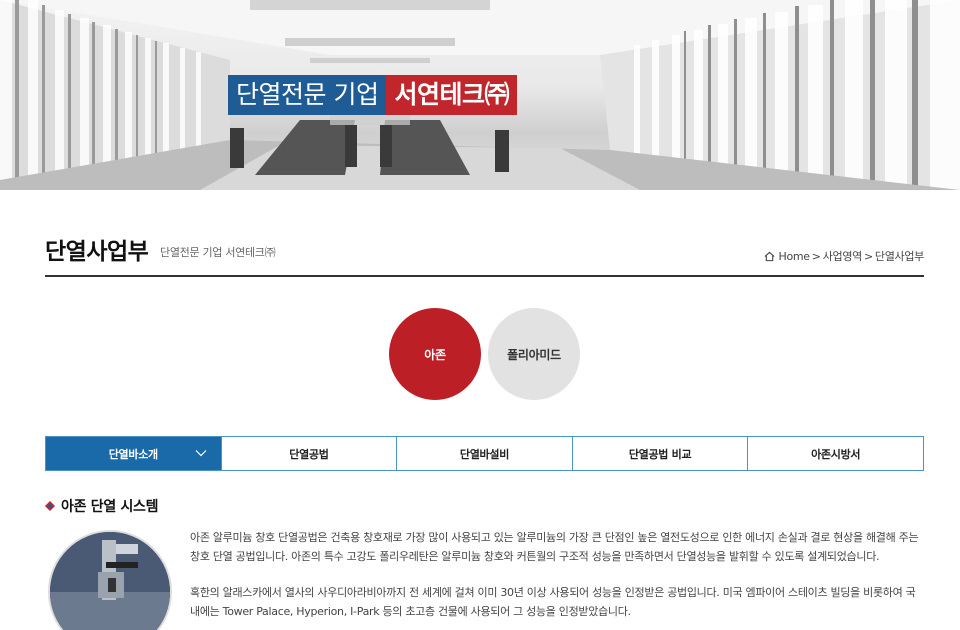 This screenshot has height=630, width=960. I want to click on tab-label: 단열공법, so click(309, 454).